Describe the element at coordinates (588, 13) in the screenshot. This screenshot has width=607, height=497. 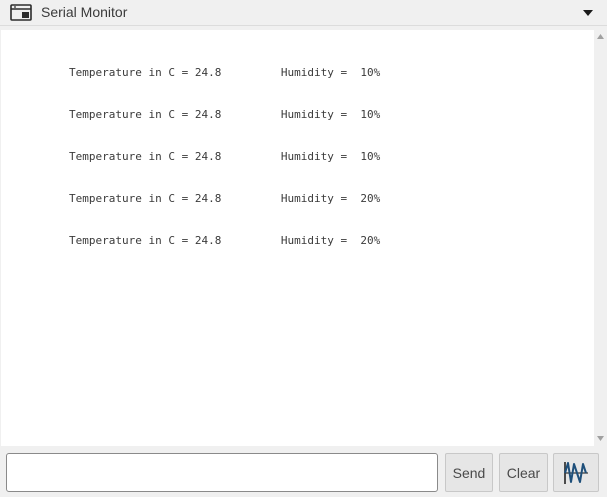
I see `caret-down-icon` at that location.